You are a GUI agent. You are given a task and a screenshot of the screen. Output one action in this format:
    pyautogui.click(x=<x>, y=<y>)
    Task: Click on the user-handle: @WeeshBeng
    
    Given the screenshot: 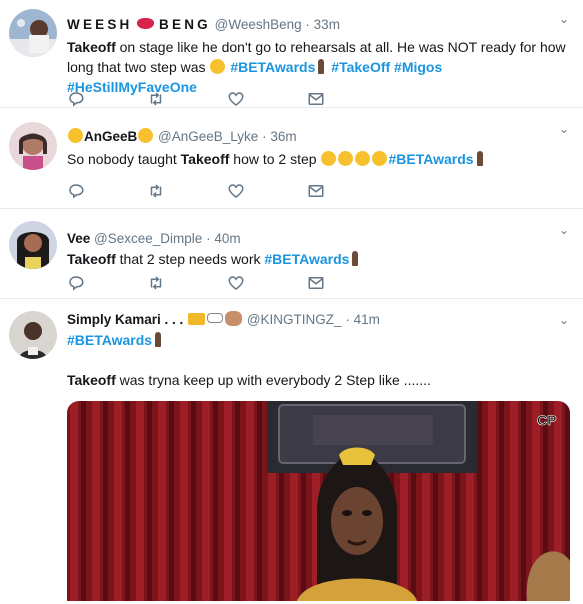 What is the action you would take?
    pyautogui.click(x=258, y=24)
    